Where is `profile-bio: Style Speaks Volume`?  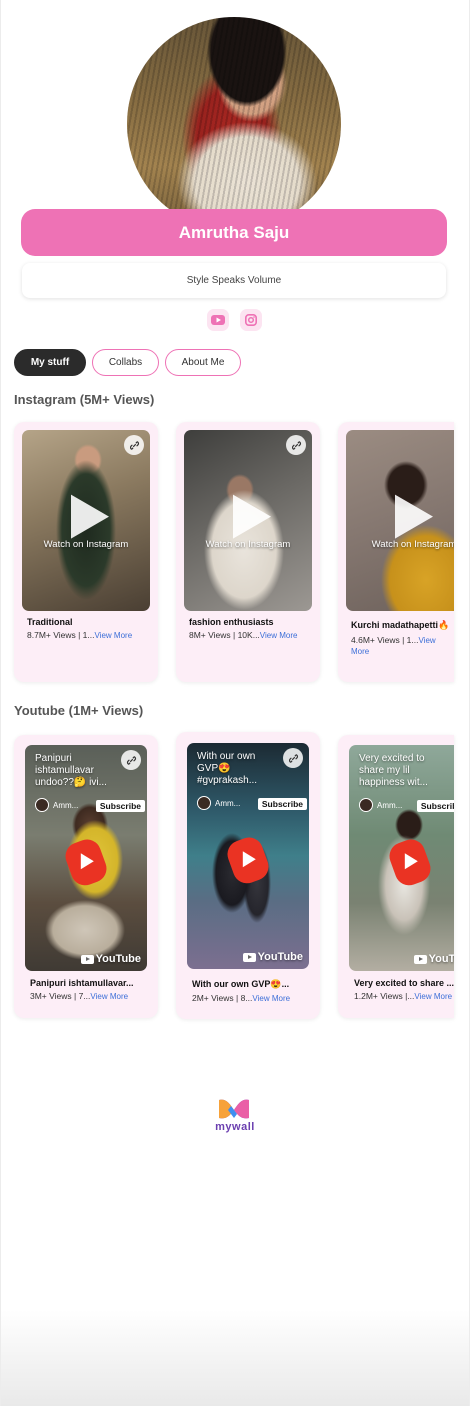 profile-bio: Style Speaks Volume is located at coordinates (234, 280).